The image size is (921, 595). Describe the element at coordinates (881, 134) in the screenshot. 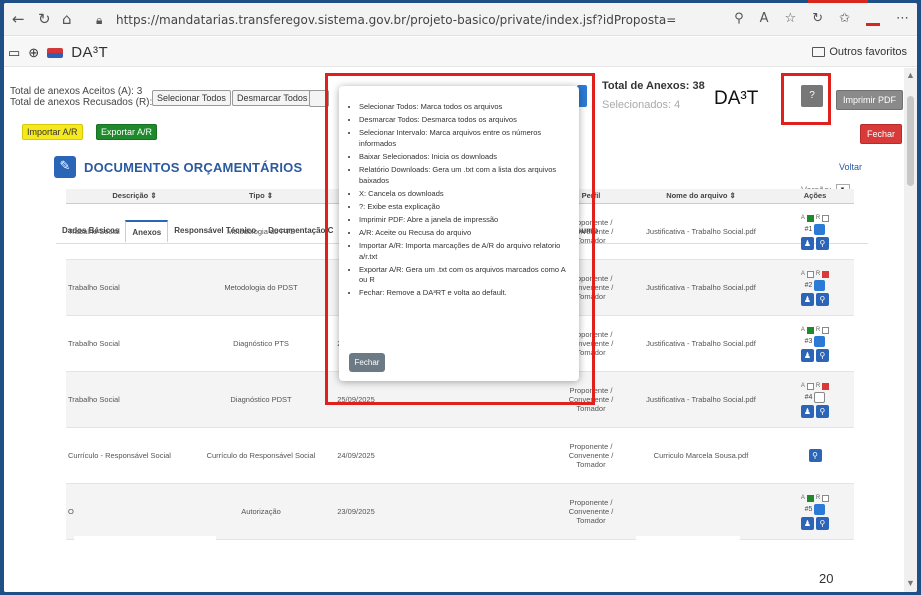

I see `close-button: Fechar` at that location.